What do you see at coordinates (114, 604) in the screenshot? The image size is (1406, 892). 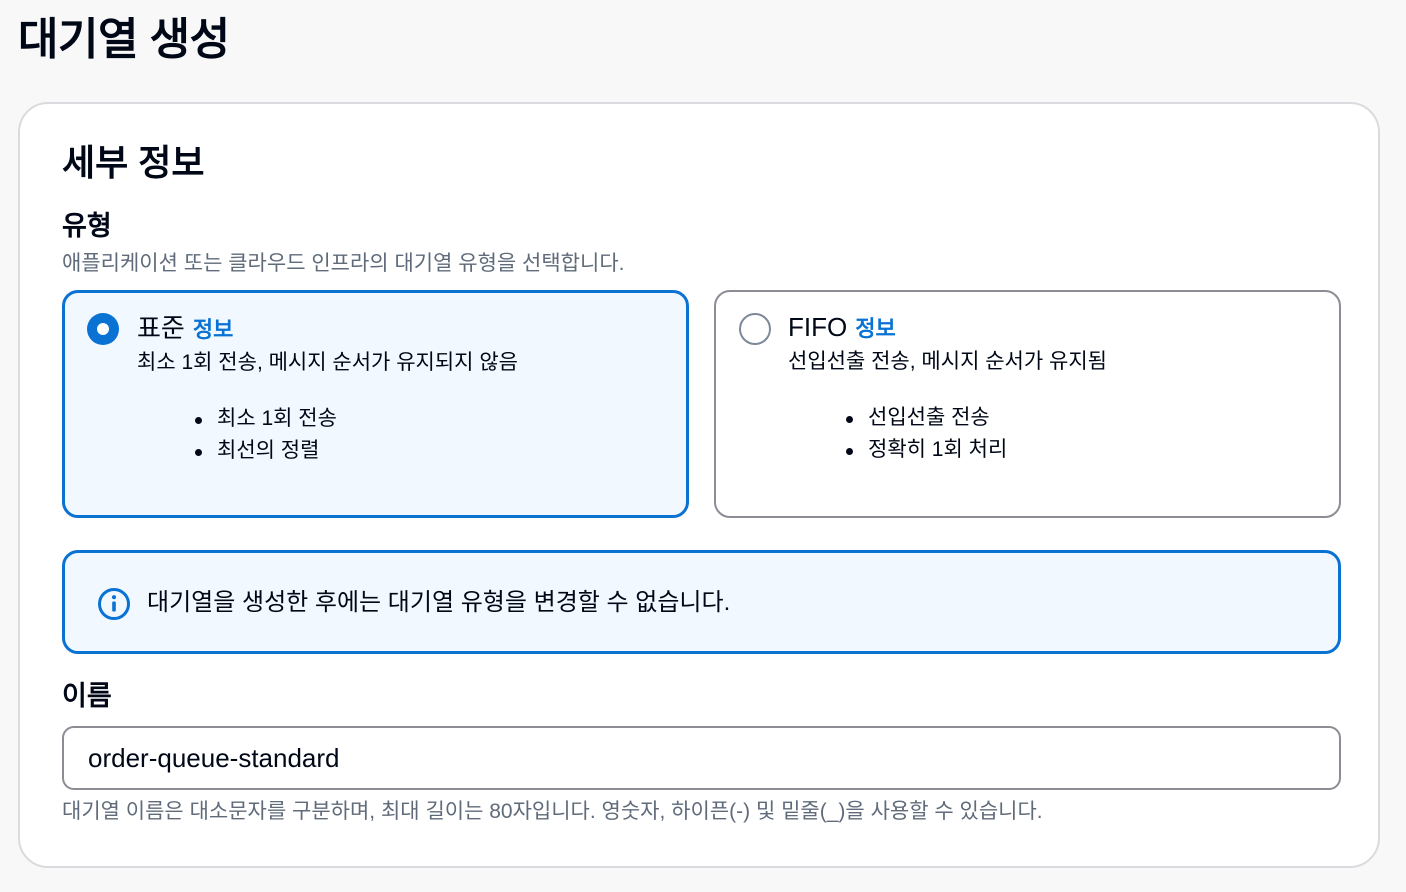 I see `info-icon` at bounding box center [114, 604].